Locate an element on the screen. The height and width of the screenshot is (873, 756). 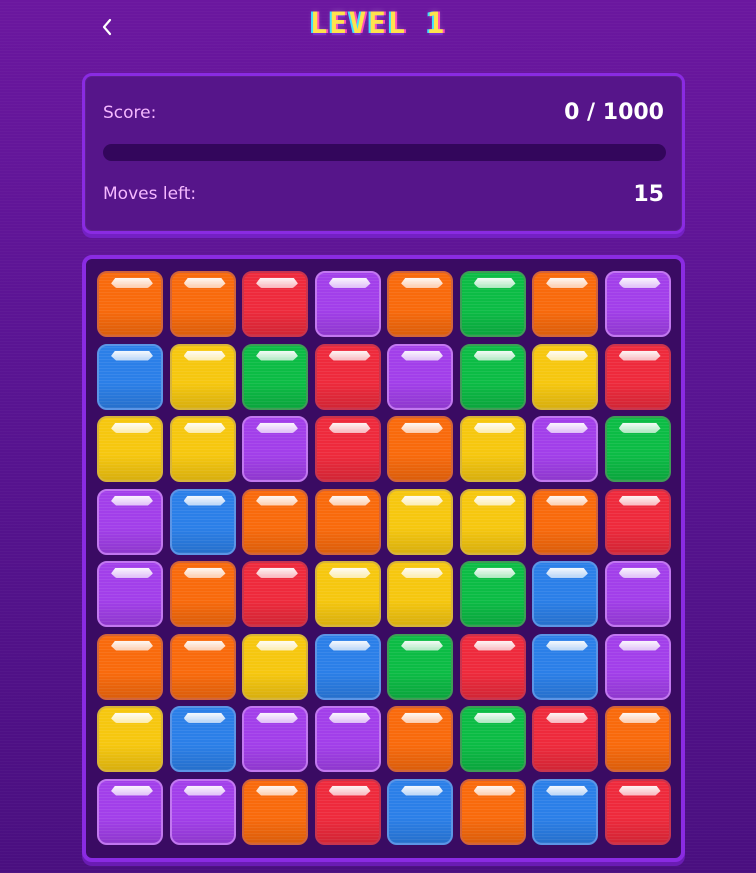
score-value: 0 / 1000 is located at coordinates (614, 112).